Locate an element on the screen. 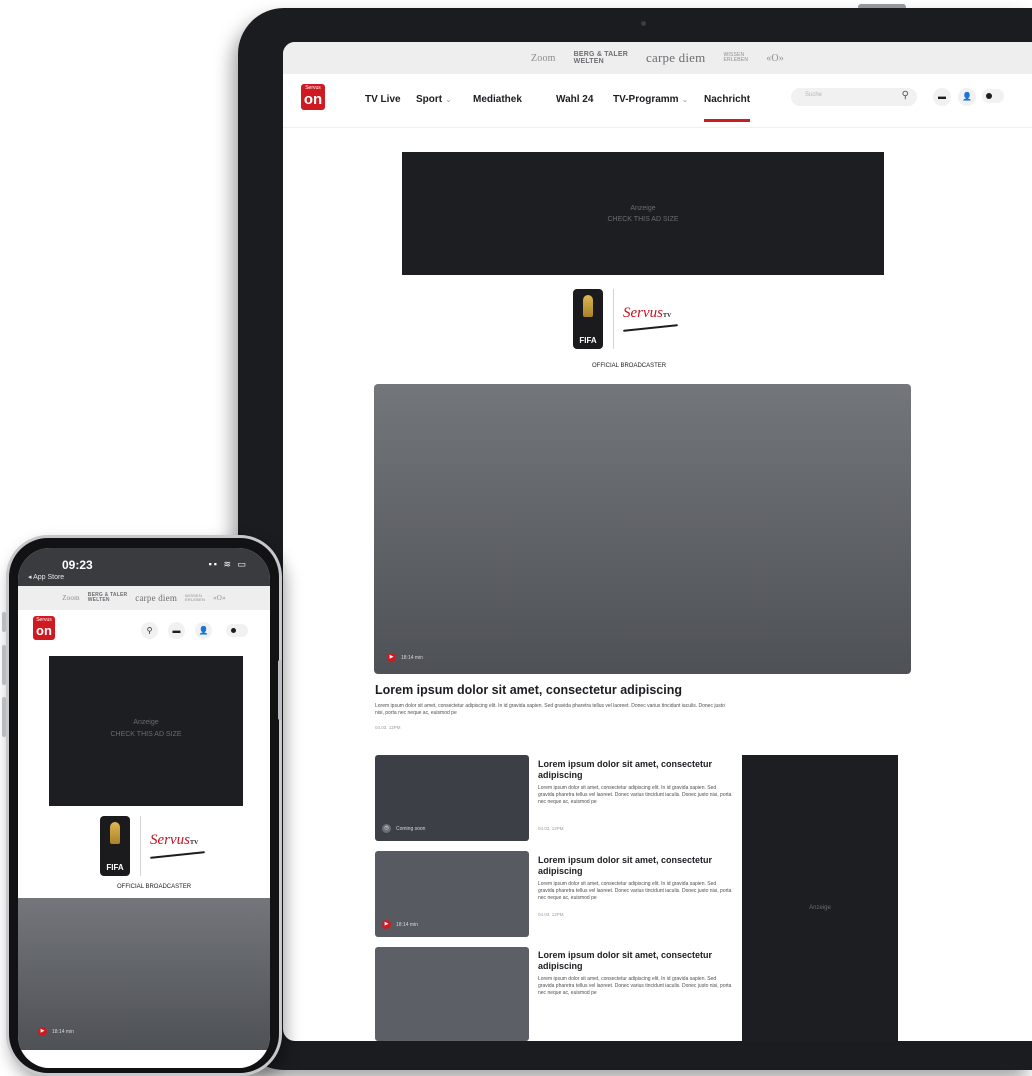 The image size is (1032, 1076). clock-icon: ◷ is located at coordinates (386, 828).